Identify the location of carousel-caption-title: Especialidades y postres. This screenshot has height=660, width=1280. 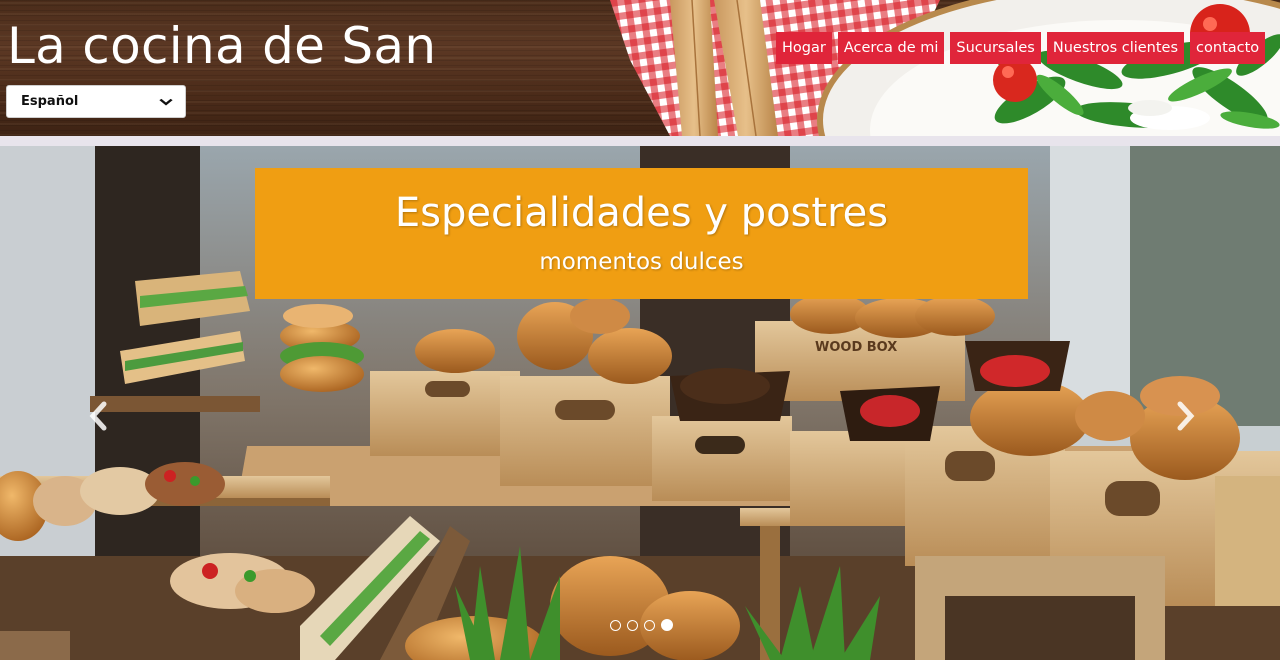
(641, 213).